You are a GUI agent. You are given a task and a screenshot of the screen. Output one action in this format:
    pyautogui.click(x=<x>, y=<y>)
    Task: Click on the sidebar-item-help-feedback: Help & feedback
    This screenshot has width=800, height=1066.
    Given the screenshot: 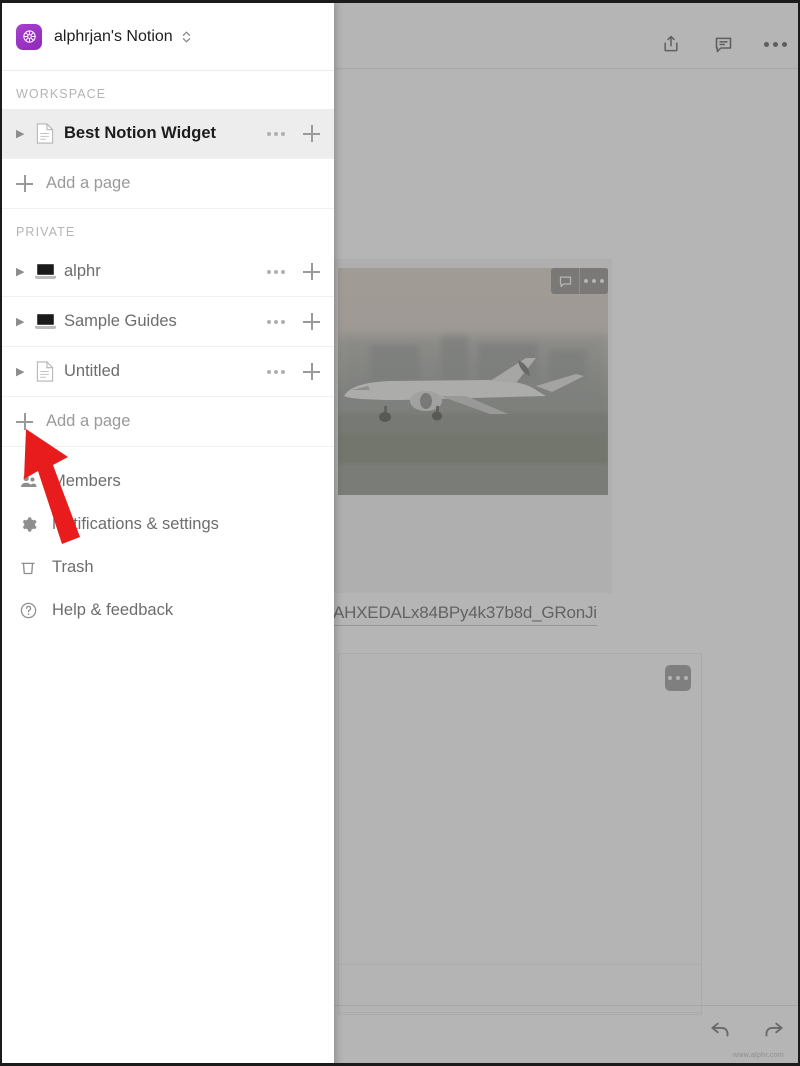 What is the action you would take?
    pyautogui.click(x=168, y=610)
    